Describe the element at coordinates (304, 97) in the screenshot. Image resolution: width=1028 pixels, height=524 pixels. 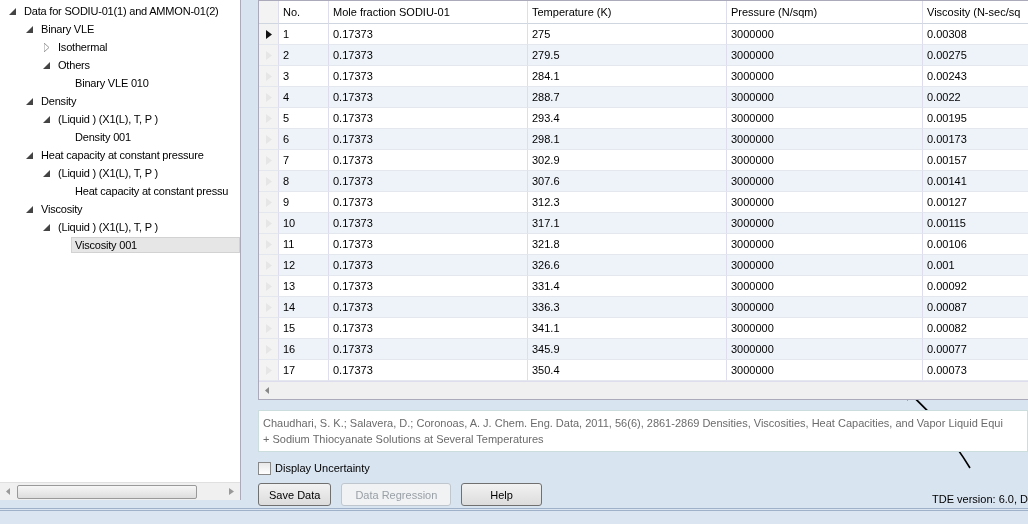
I see `table-cell: 4` at that location.